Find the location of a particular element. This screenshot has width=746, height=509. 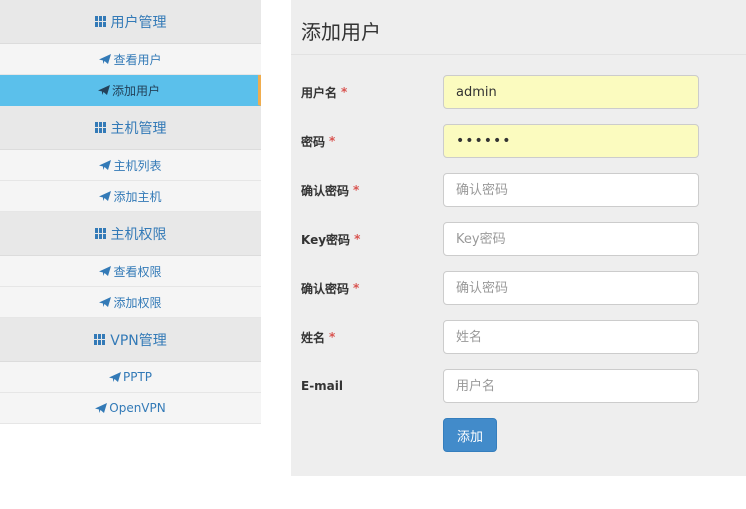

form-row-password: 密码 * is located at coordinates (518, 141).